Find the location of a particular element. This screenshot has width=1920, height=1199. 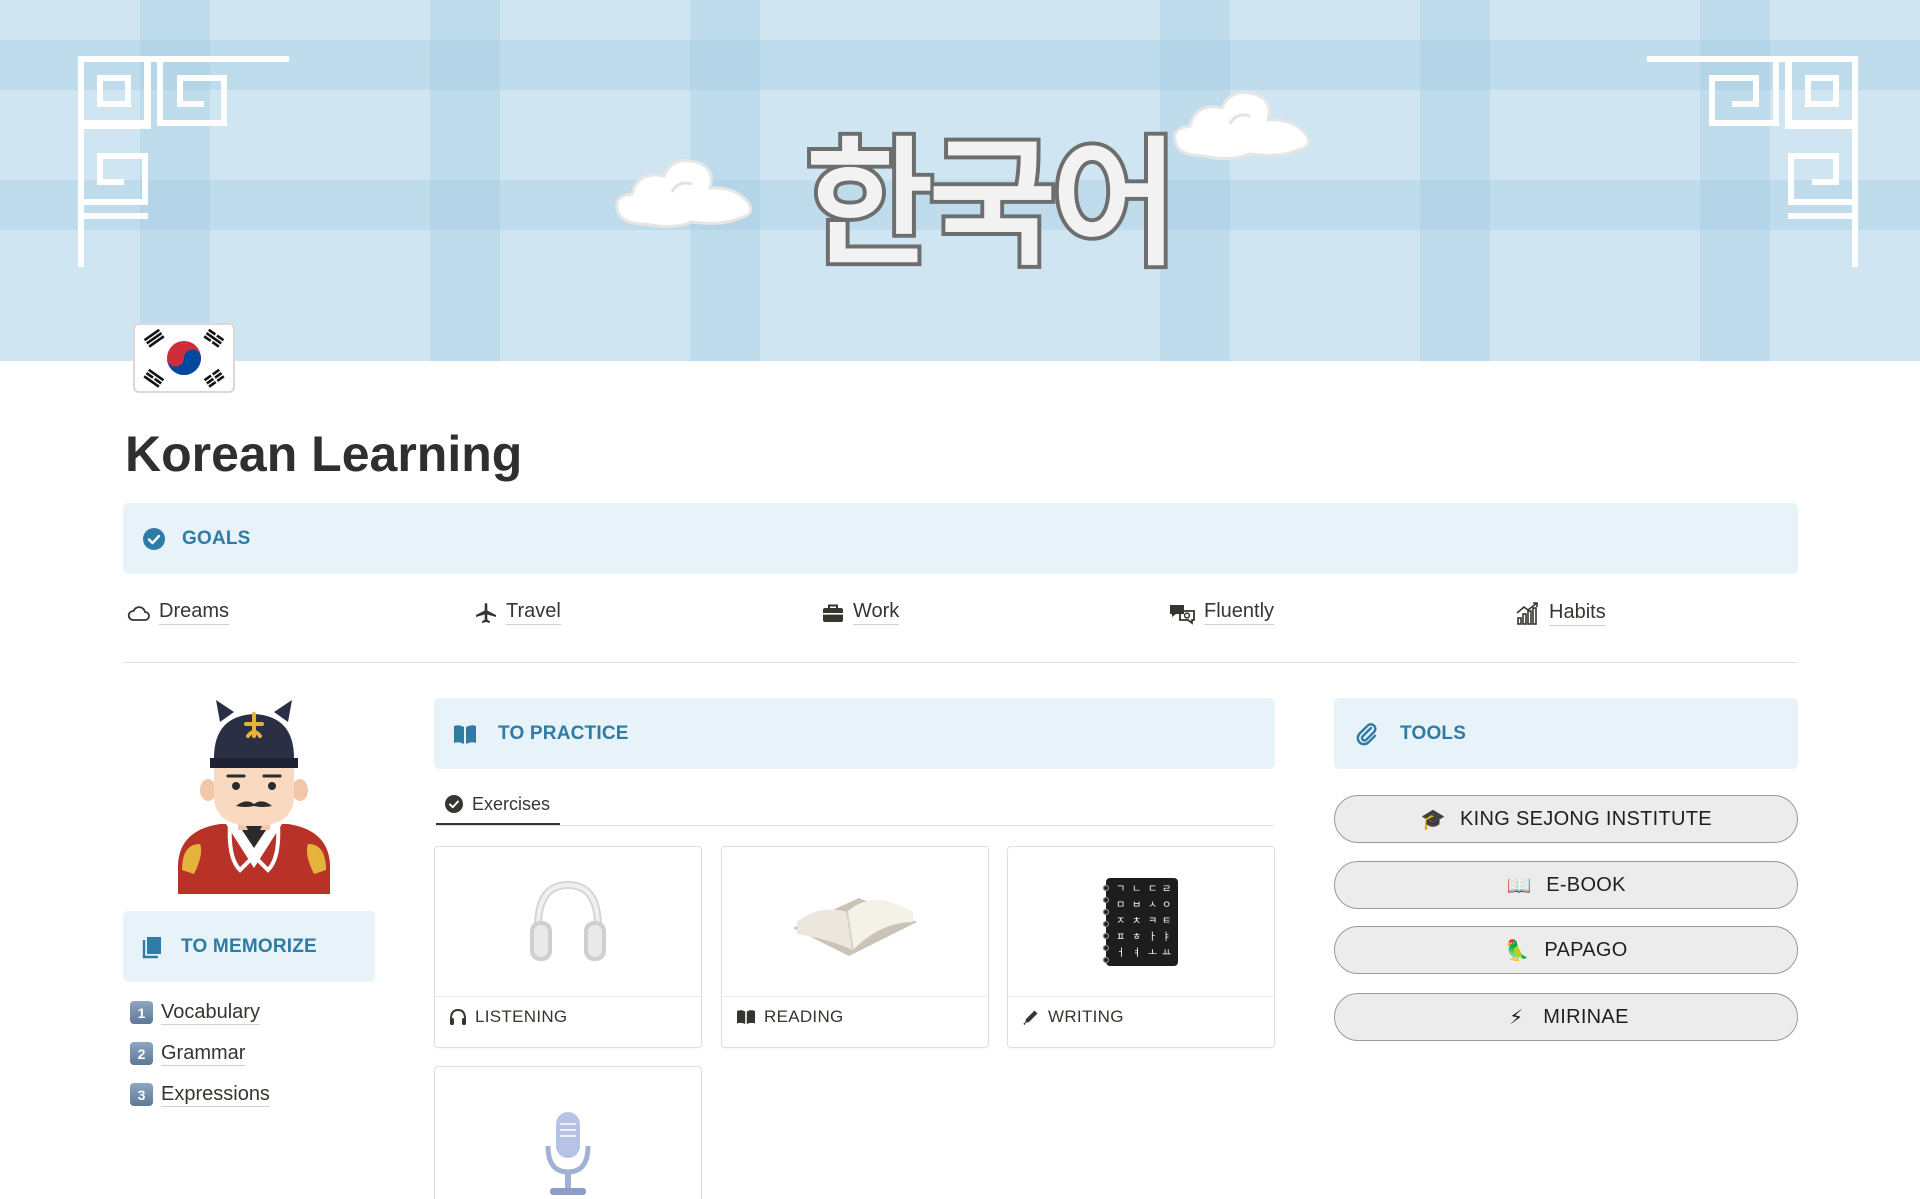

goal-work: Work is located at coordinates (860, 612).